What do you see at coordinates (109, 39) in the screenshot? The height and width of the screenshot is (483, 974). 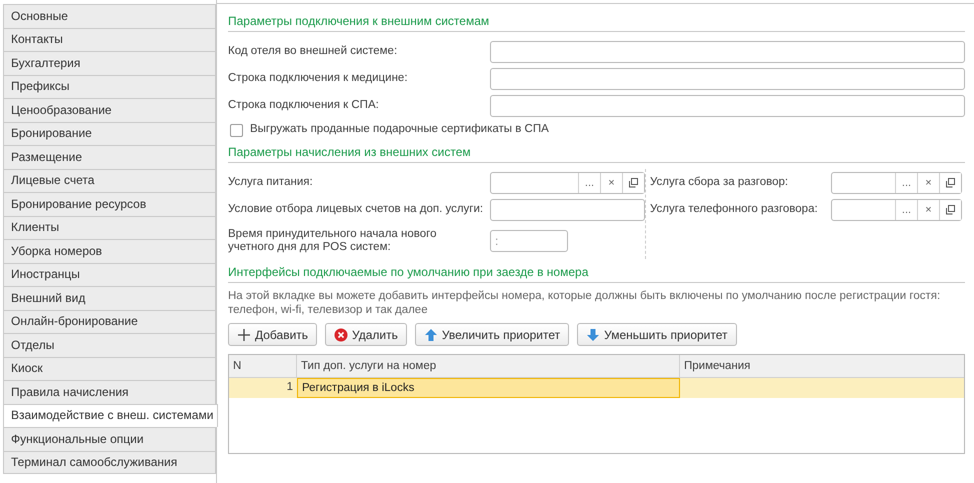 I see `sidebar-tab: Контакты` at bounding box center [109, 39].